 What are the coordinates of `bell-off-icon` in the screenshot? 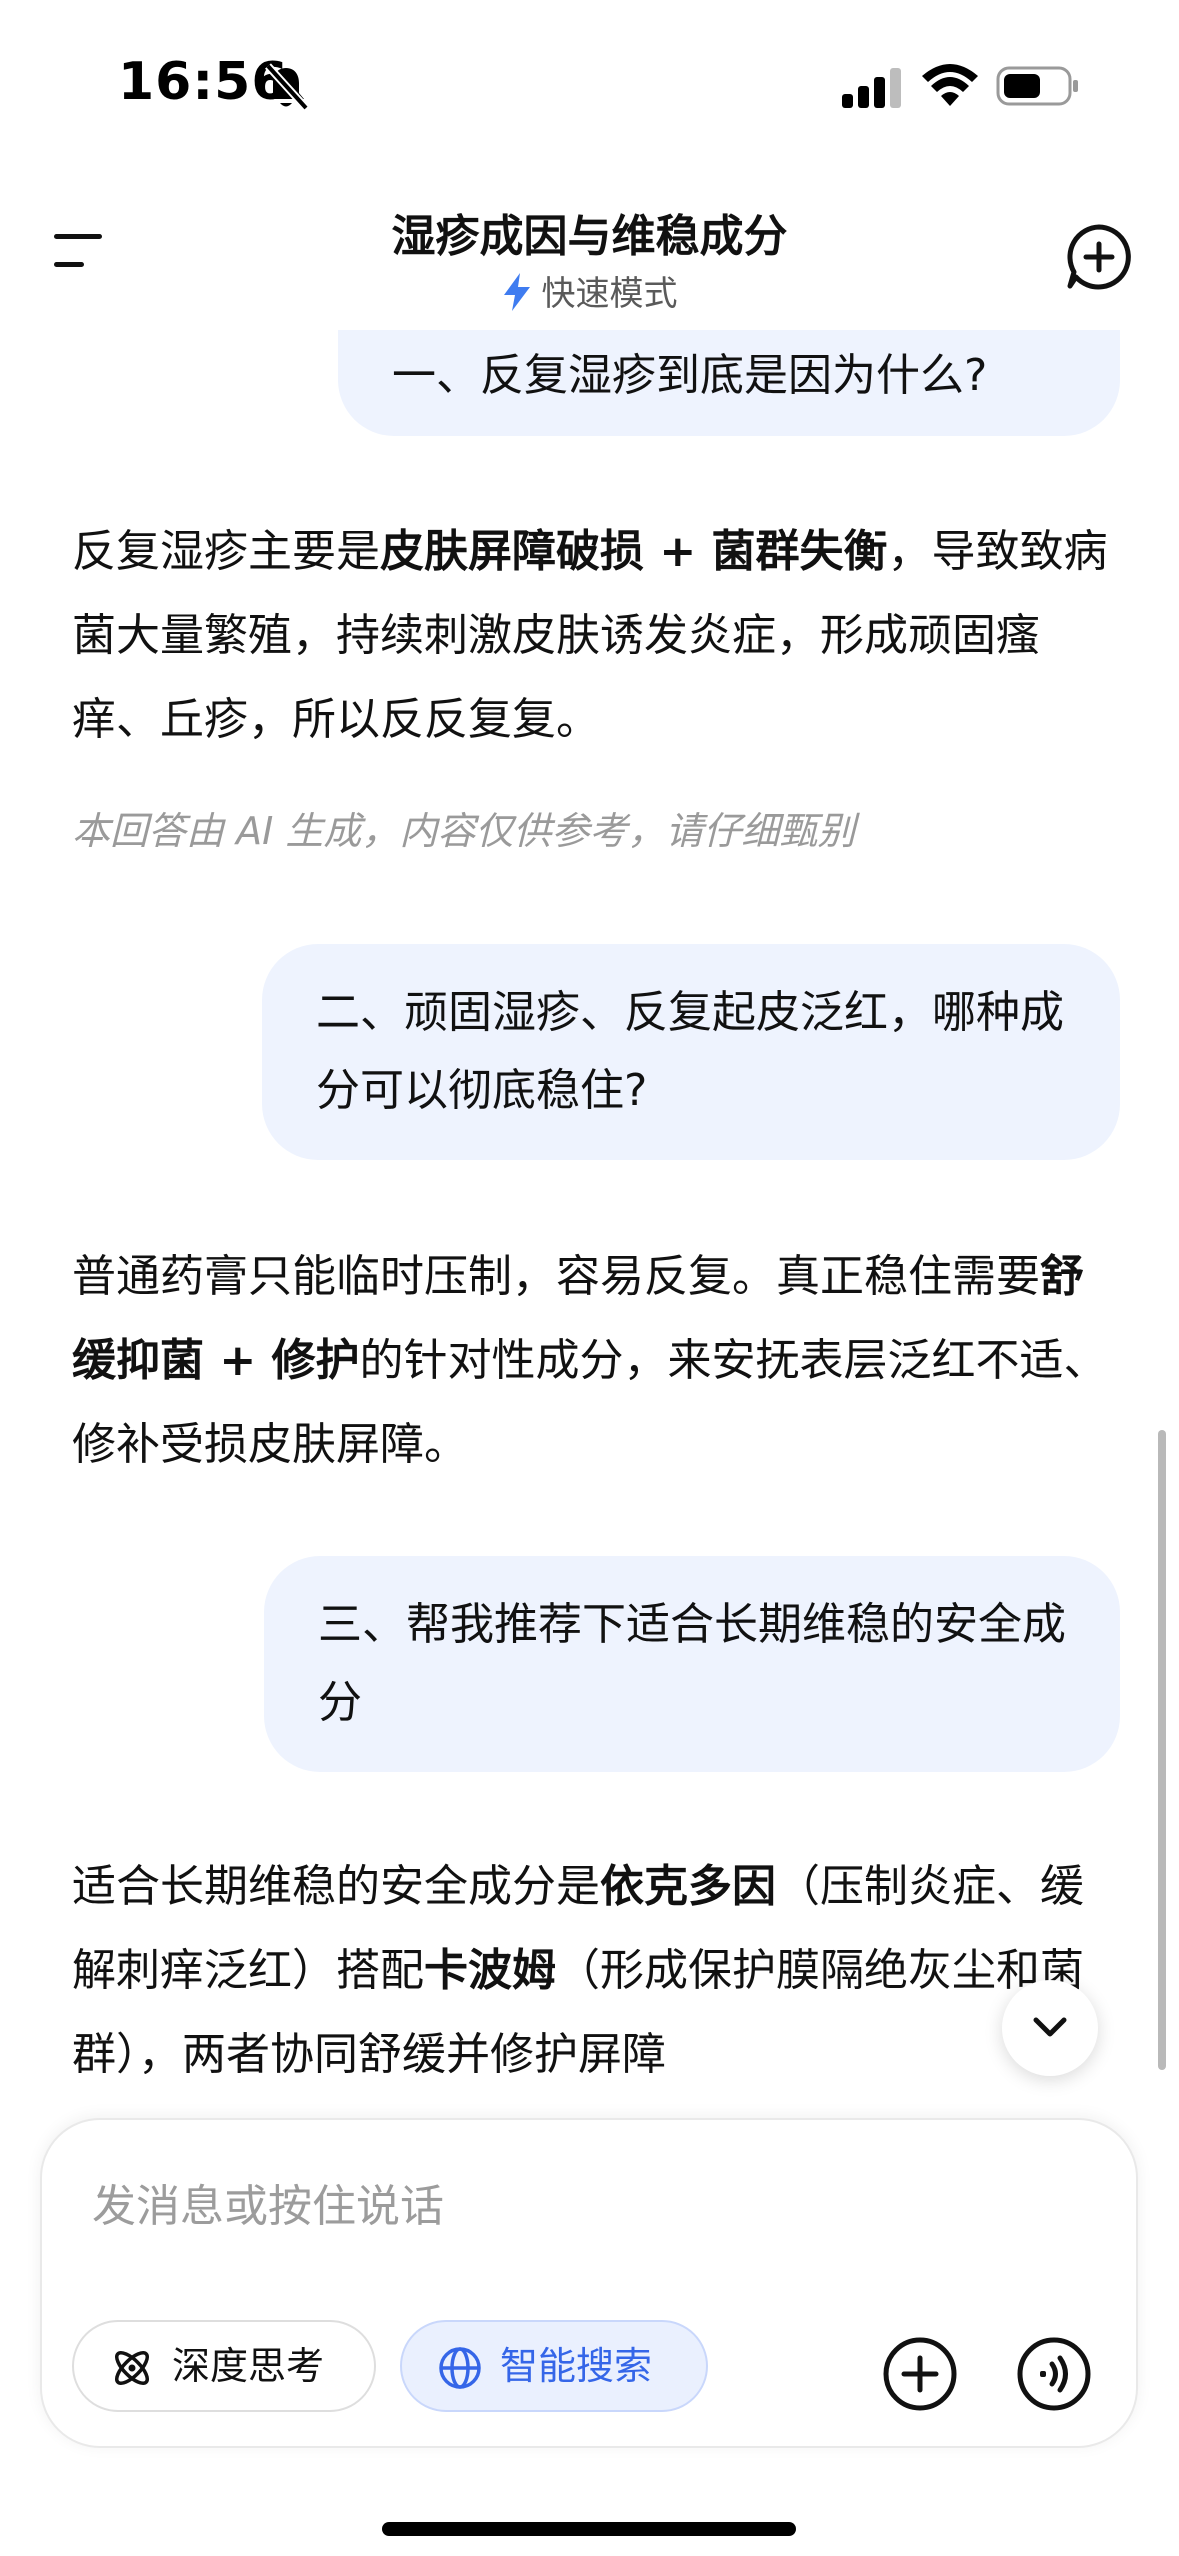 It's located at (287, 87).